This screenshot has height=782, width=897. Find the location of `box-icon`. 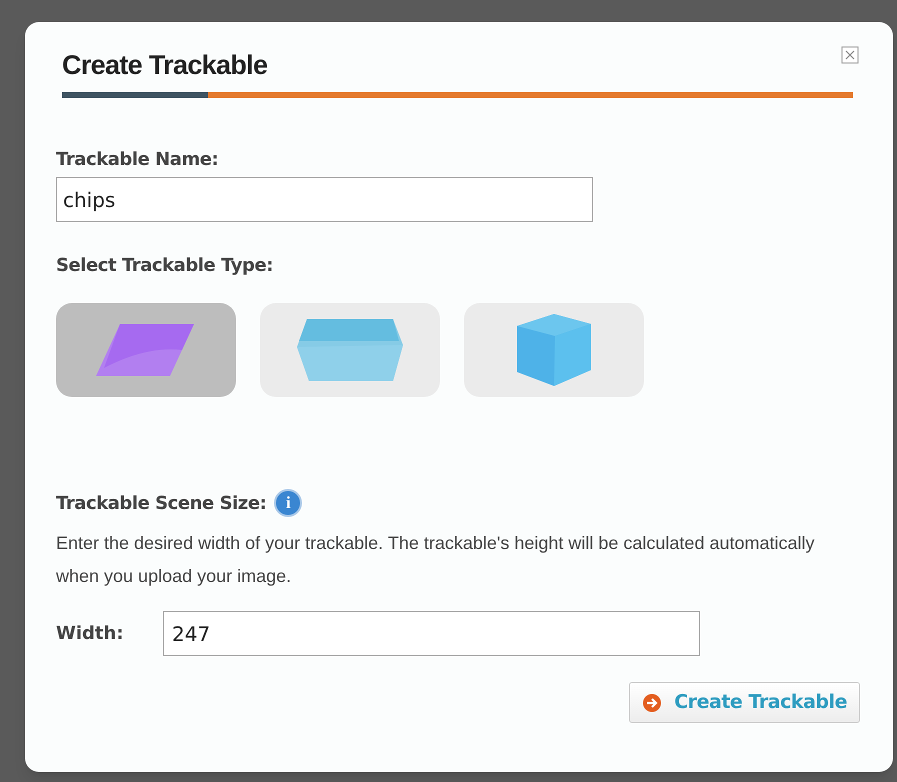

box-icon is located at coordinates (350, 350).